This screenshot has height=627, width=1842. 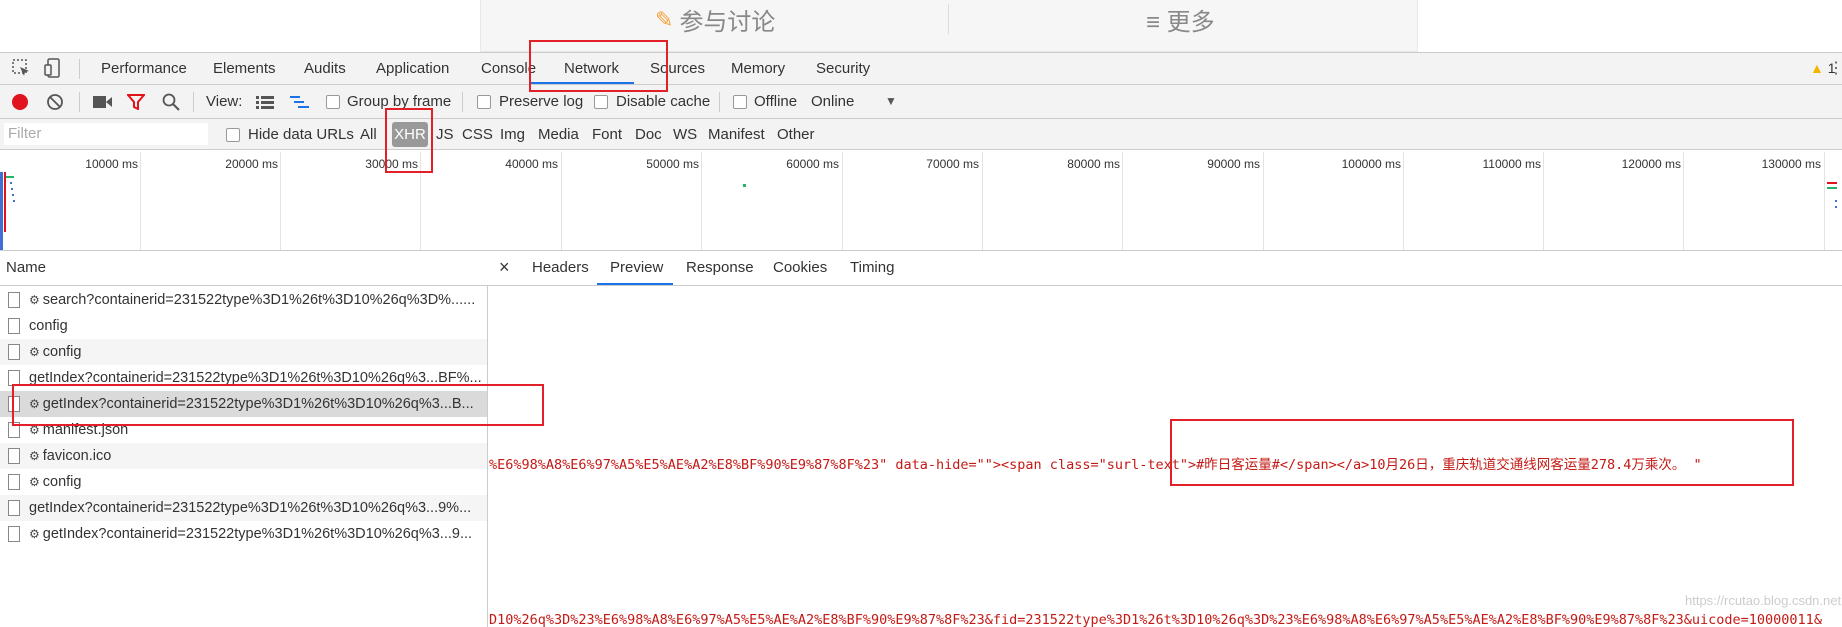 What do you see at coordinates (477, 134) in the screenshot?
I see `filter-type-css: CSS` at bounding box center [477, 134].